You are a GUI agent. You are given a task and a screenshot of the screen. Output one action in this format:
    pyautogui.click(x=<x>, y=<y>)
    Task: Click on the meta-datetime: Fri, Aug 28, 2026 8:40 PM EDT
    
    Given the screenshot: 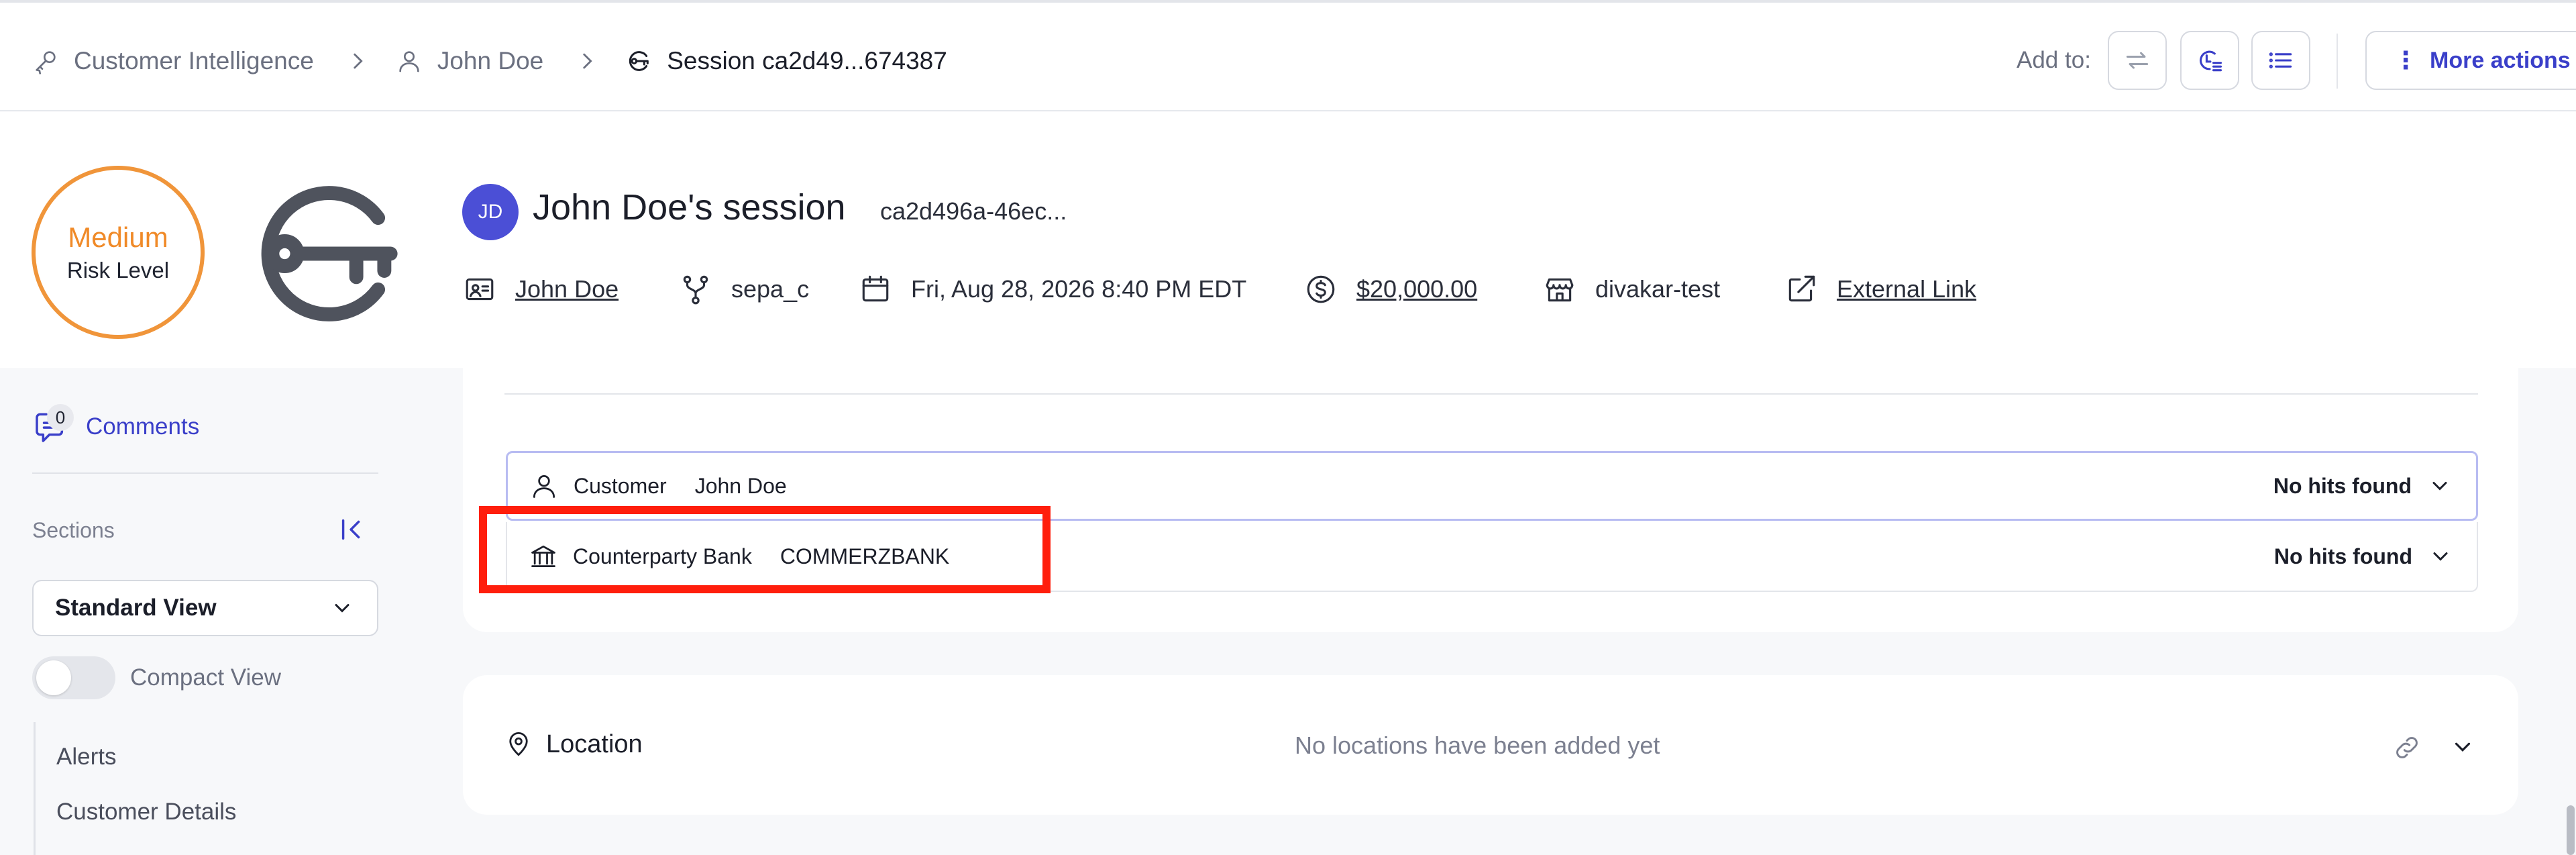 What is the action you would take?
    pyautogui.click(x=1052, y=289)
    